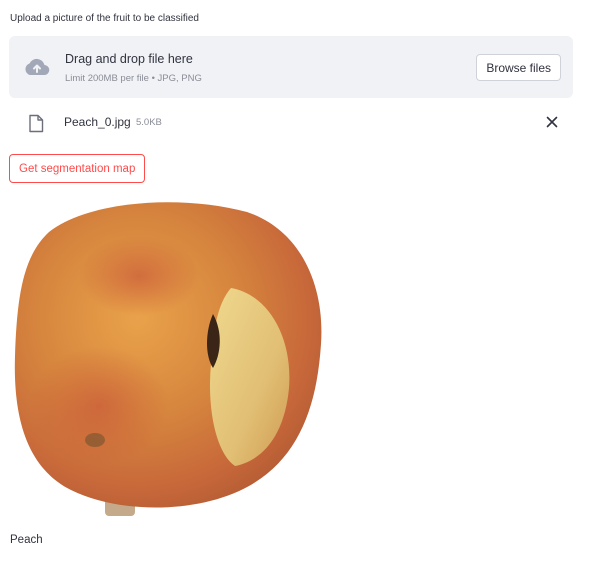 The image size is (594, 571). I want to click on file-size: 5.0KB, so click(149, 122).